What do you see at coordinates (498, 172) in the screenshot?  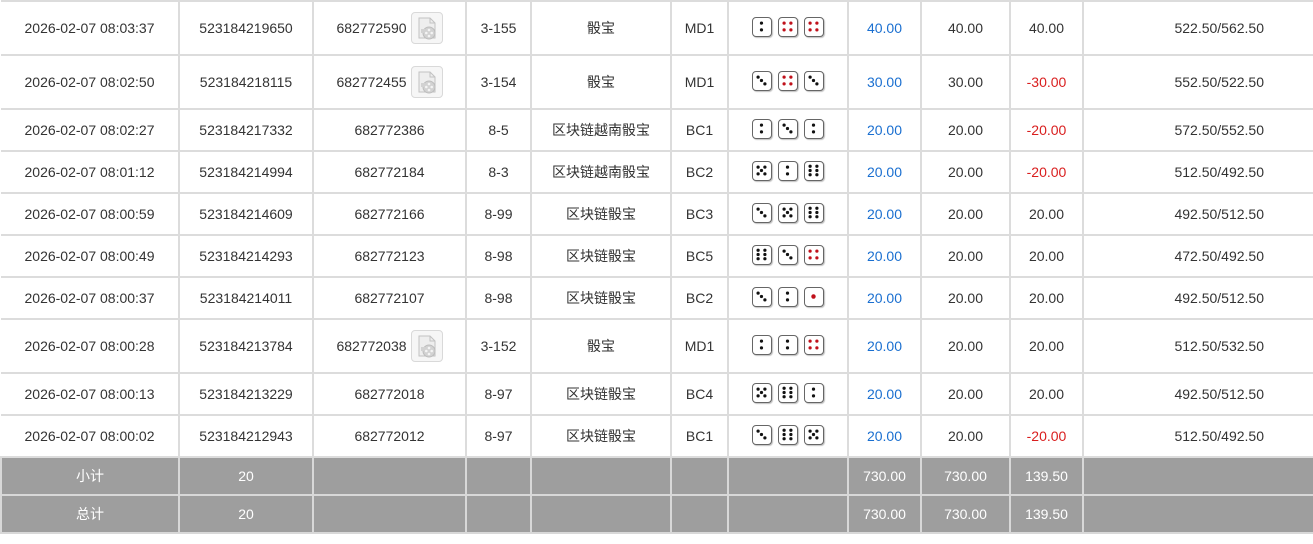 I see `round-number: 8-3` at bounding box center [498, 172].